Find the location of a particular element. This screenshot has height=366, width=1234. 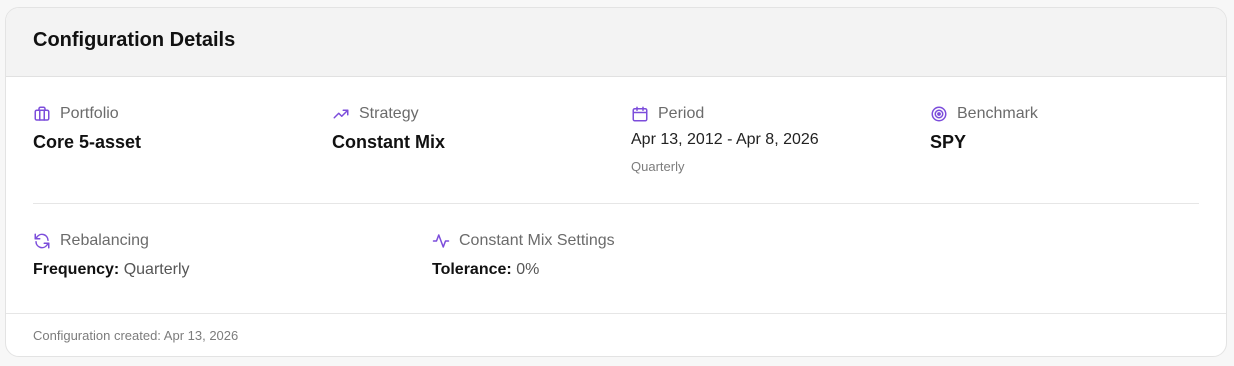

strategy-label-row: Strategy is located at coordinates (388, 114).